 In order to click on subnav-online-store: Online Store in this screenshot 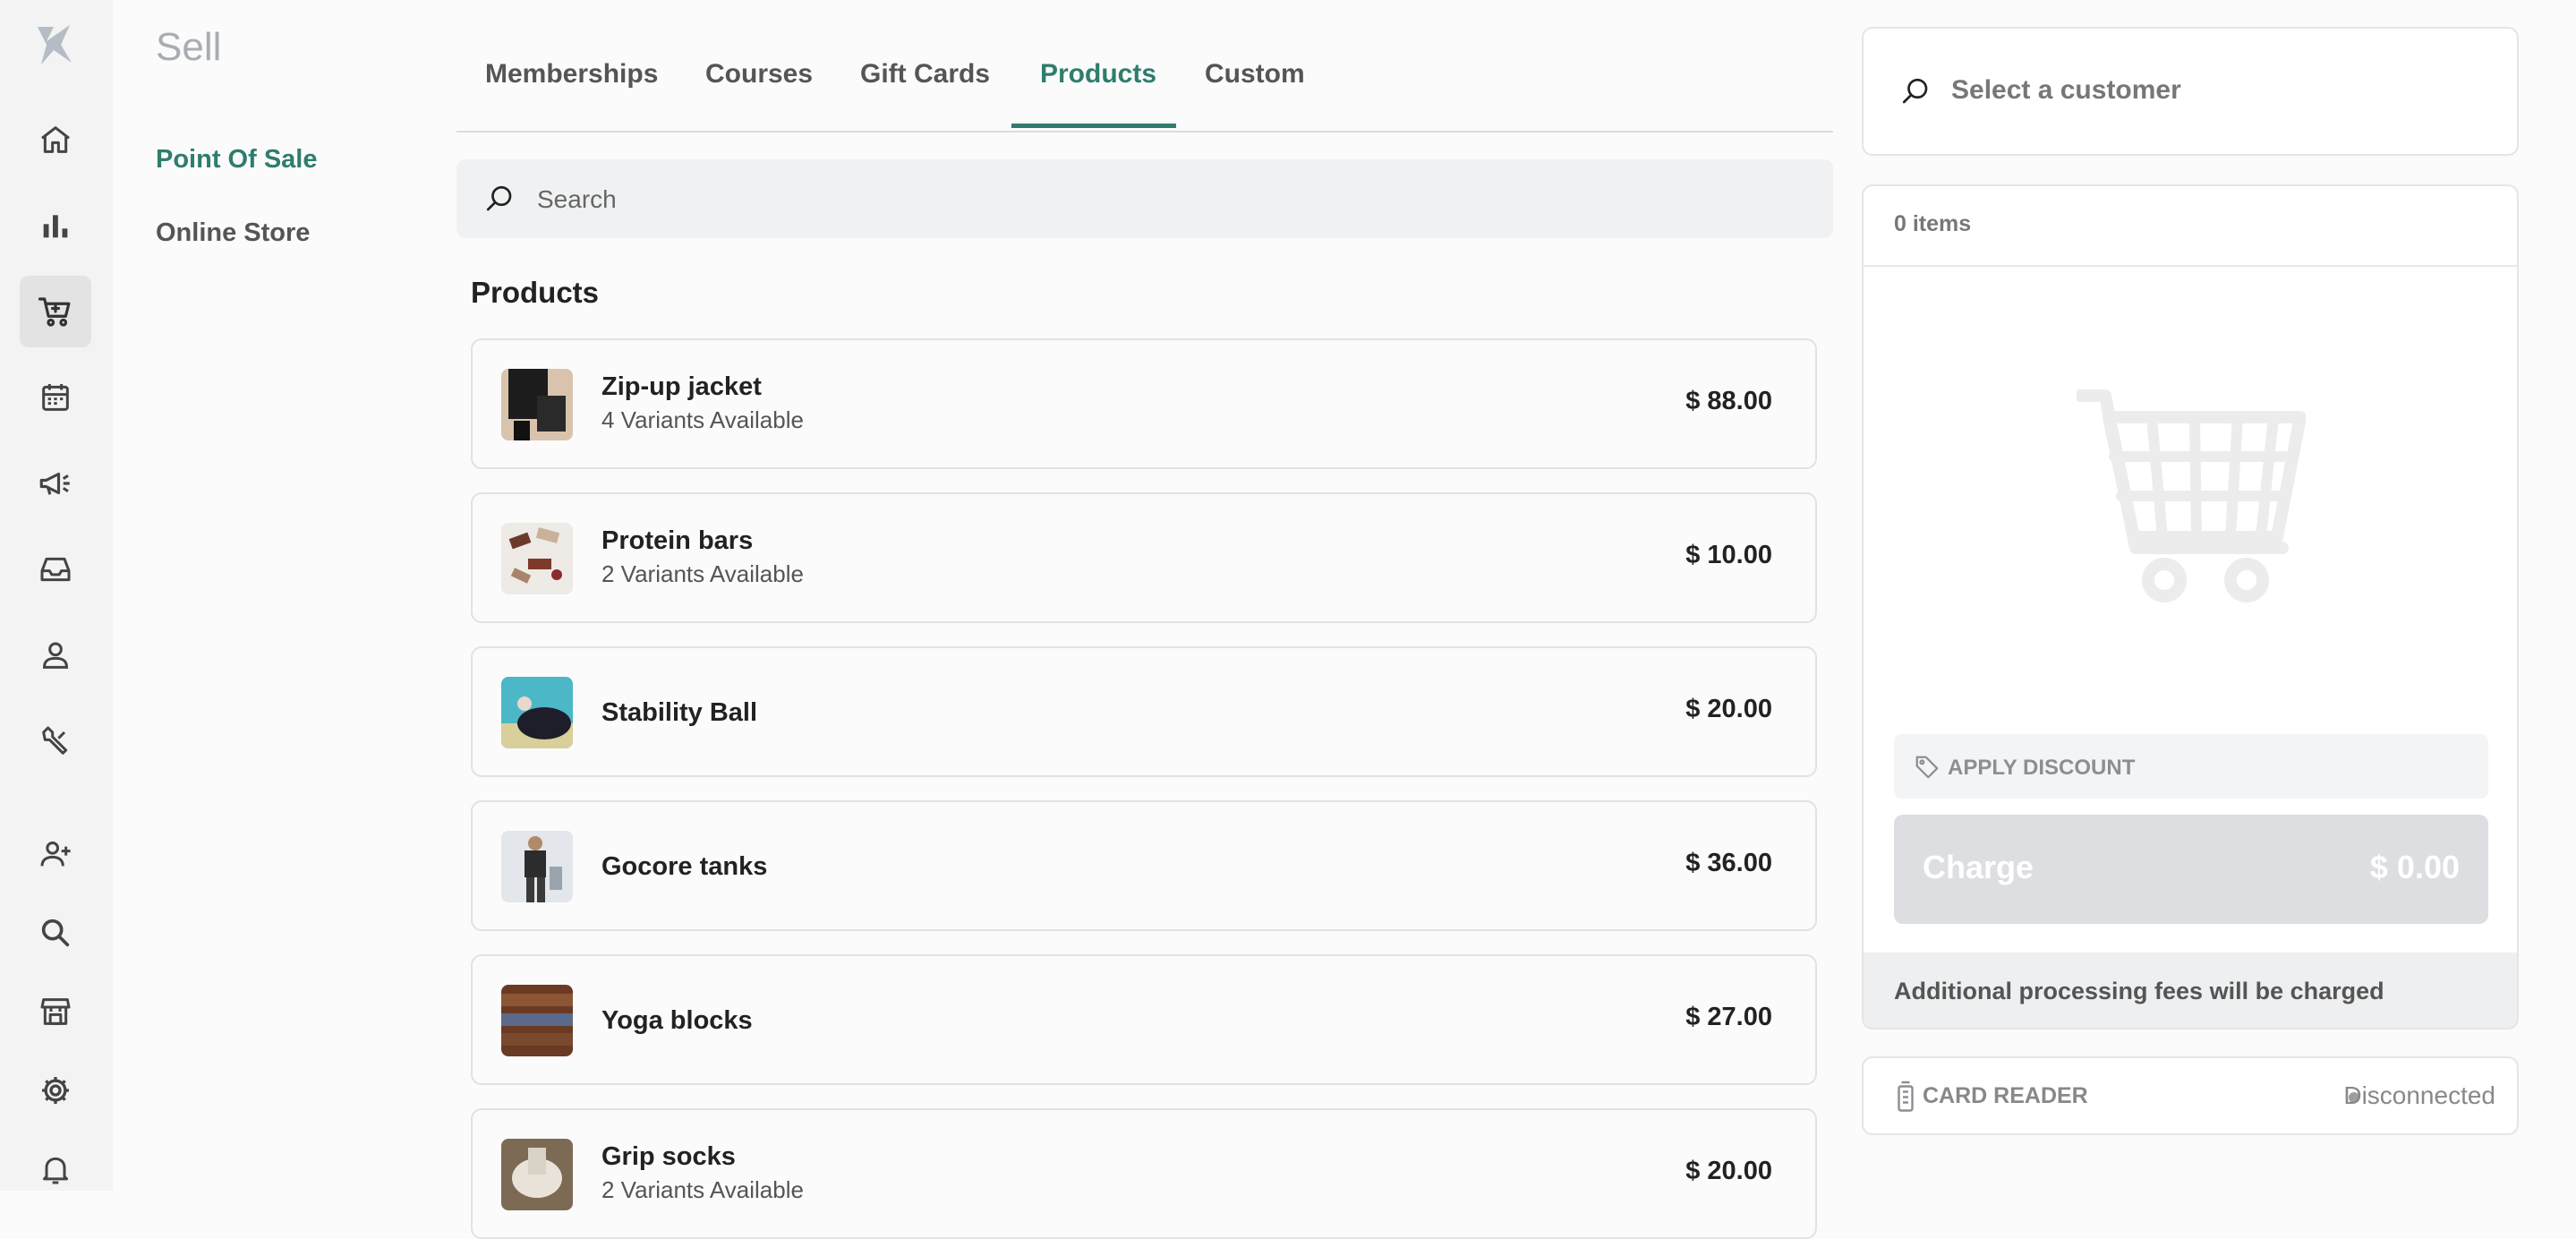, I will do `click(233, 233)`.